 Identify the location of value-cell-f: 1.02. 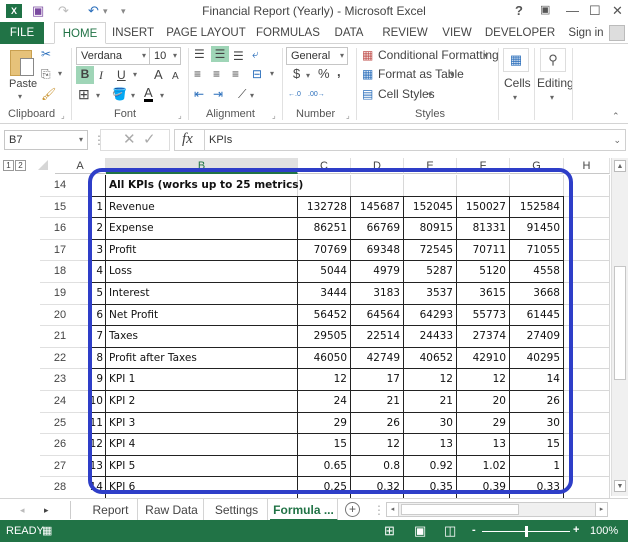
(483, 467).